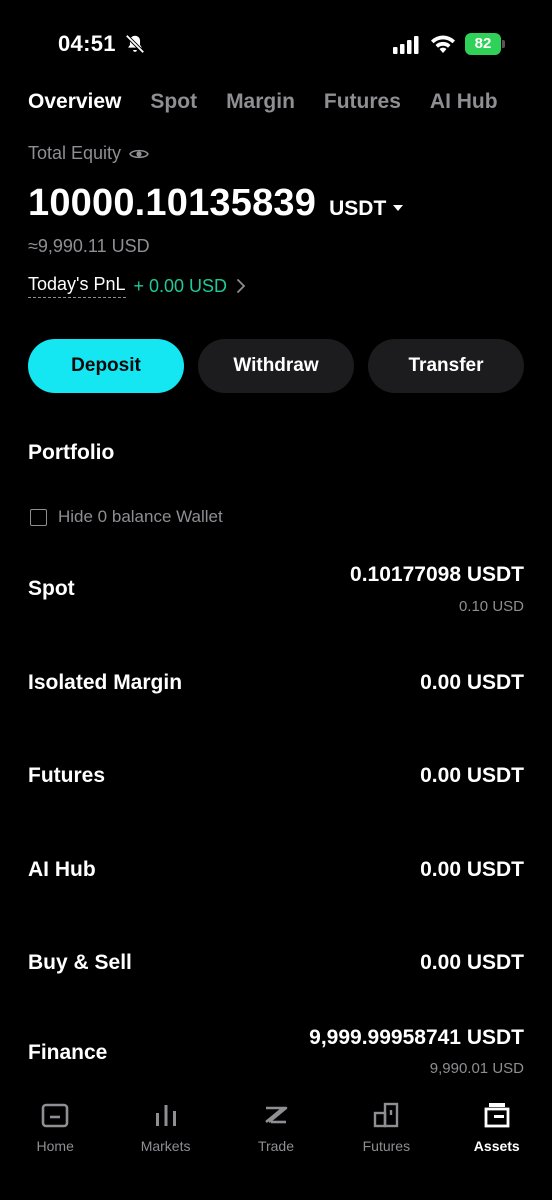 This screenshot has height=1200, width=552. I want to click on todays-pnl-row: Today's PnL + 0.00 USD, so click(137, 286).